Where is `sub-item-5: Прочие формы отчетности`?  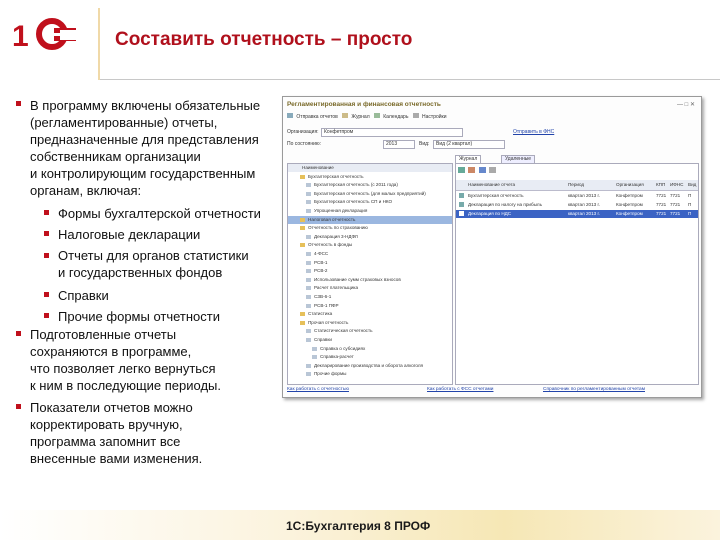
sub-item-5: Прочие формы отчетности is located at coordinates (139, 316).